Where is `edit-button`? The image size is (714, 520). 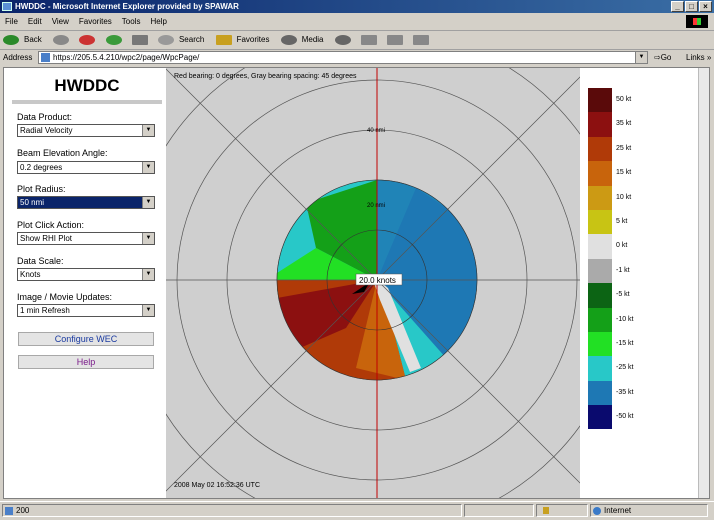 edit-button is located at coordinates (422, 40).